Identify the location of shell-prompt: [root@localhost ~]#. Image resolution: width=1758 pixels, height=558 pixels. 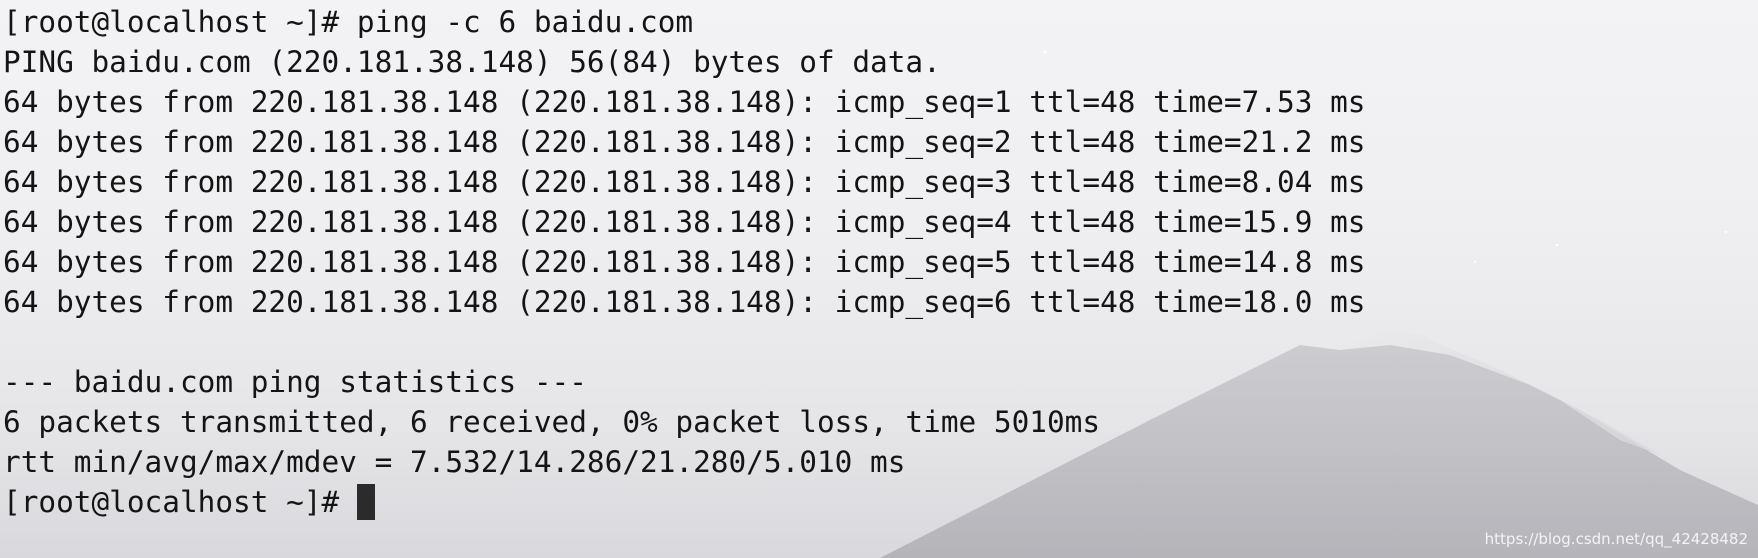
(180, 502).